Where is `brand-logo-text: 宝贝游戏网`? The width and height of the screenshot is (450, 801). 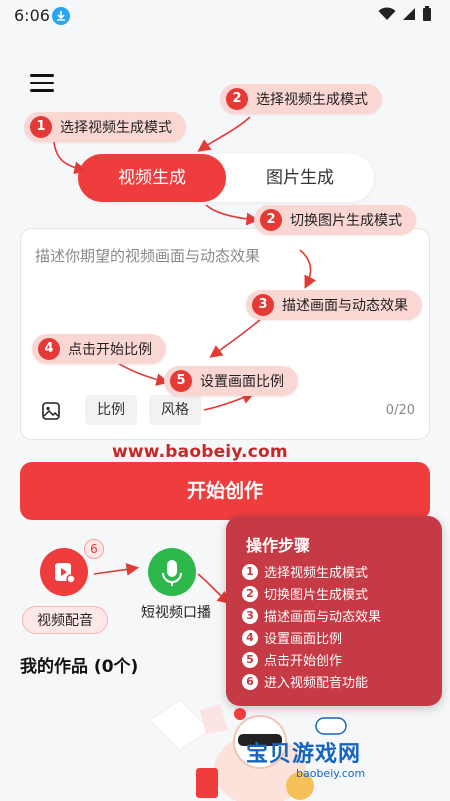 brand-logo-text: 宝贝游戏网 is located at coordinates (304, 754).